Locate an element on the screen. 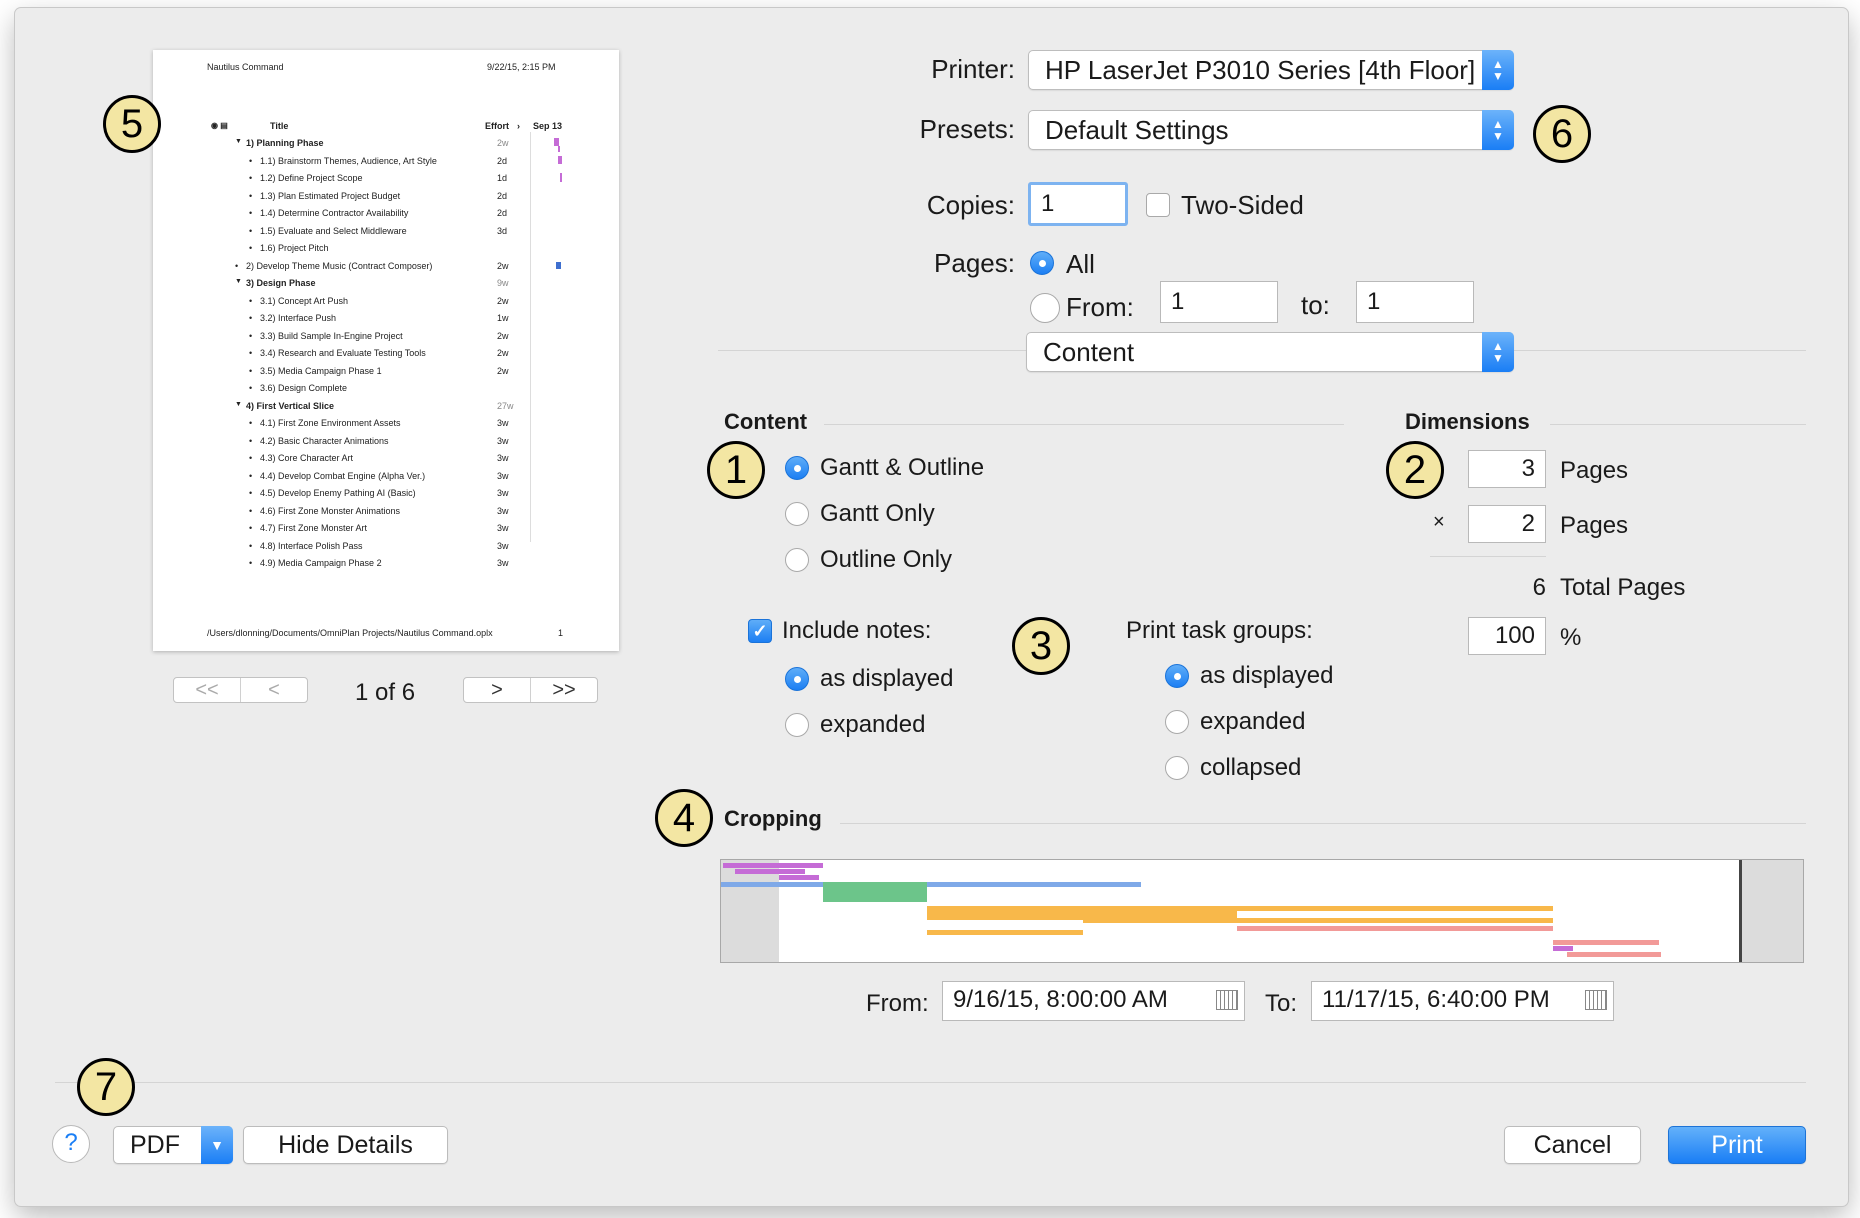  first-page-button: << is located at coordinates (207, 690).